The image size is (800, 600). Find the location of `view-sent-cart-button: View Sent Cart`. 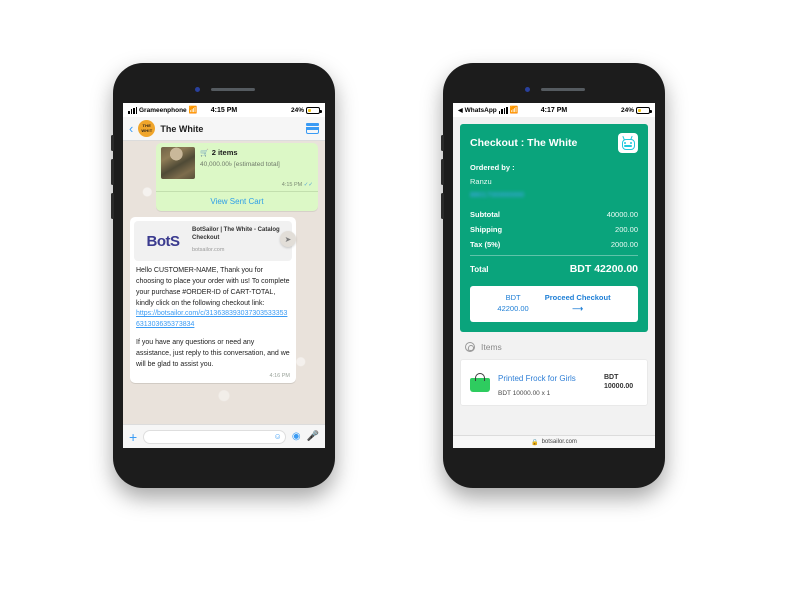

view-sent-cart-button: View Sent Cart is located at coordinates (237, 200).